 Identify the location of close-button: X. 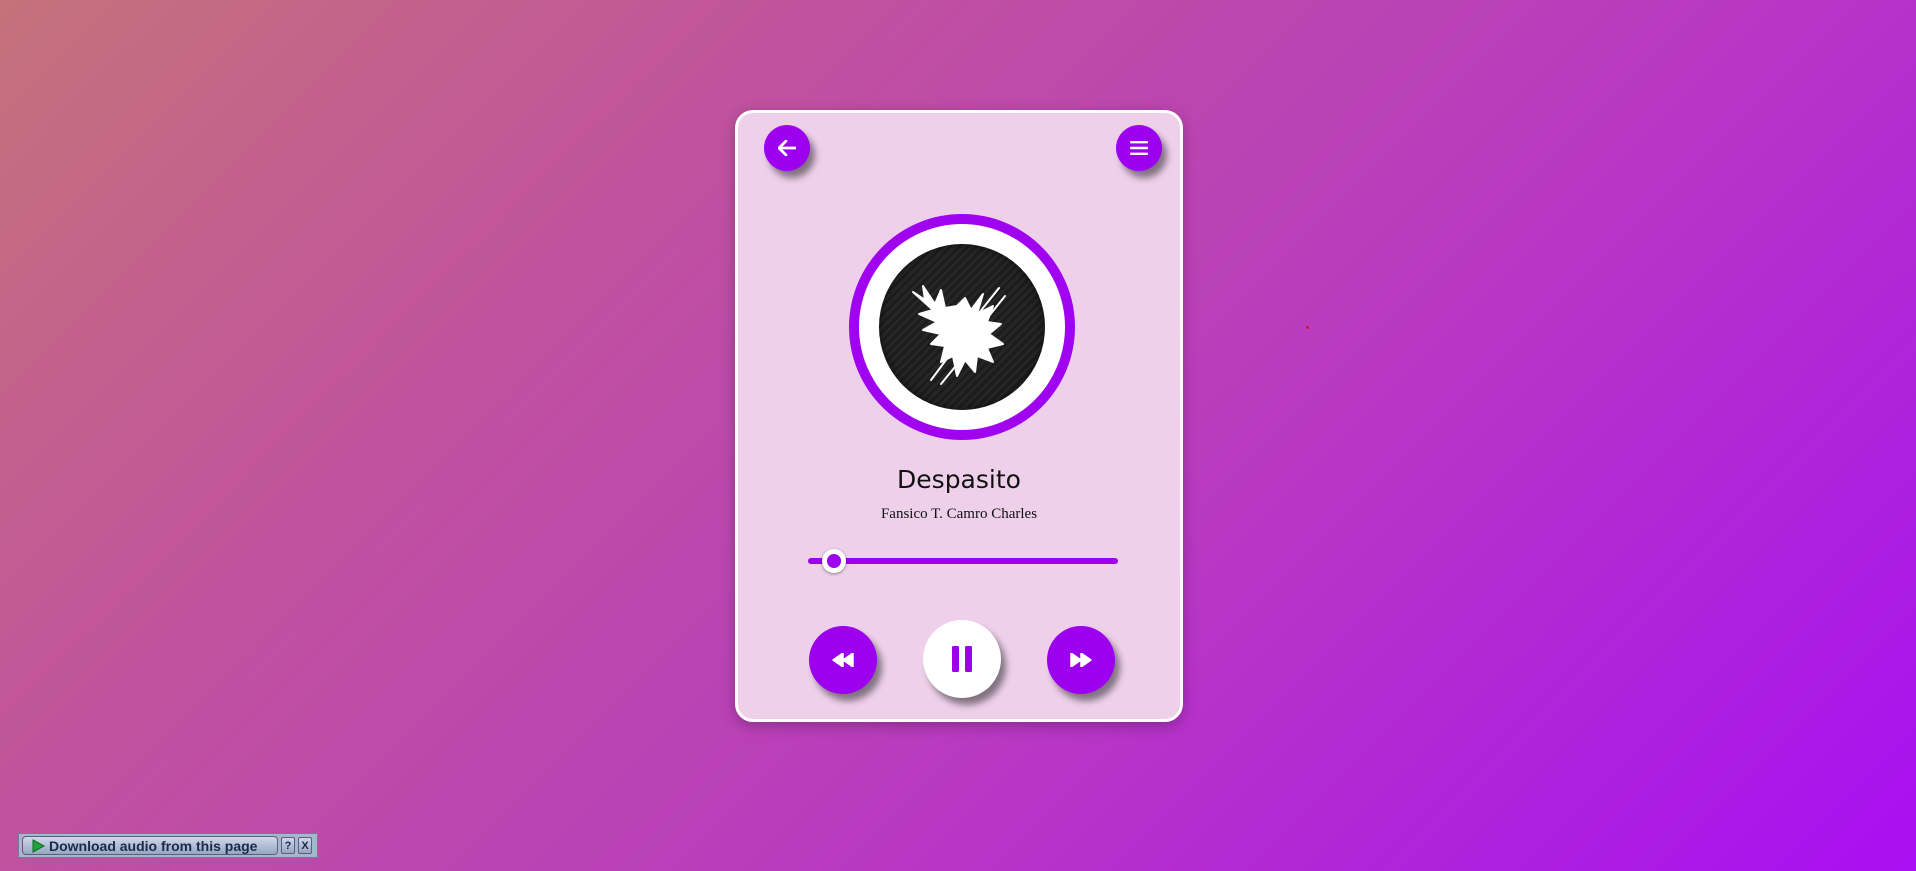
(305, 845).